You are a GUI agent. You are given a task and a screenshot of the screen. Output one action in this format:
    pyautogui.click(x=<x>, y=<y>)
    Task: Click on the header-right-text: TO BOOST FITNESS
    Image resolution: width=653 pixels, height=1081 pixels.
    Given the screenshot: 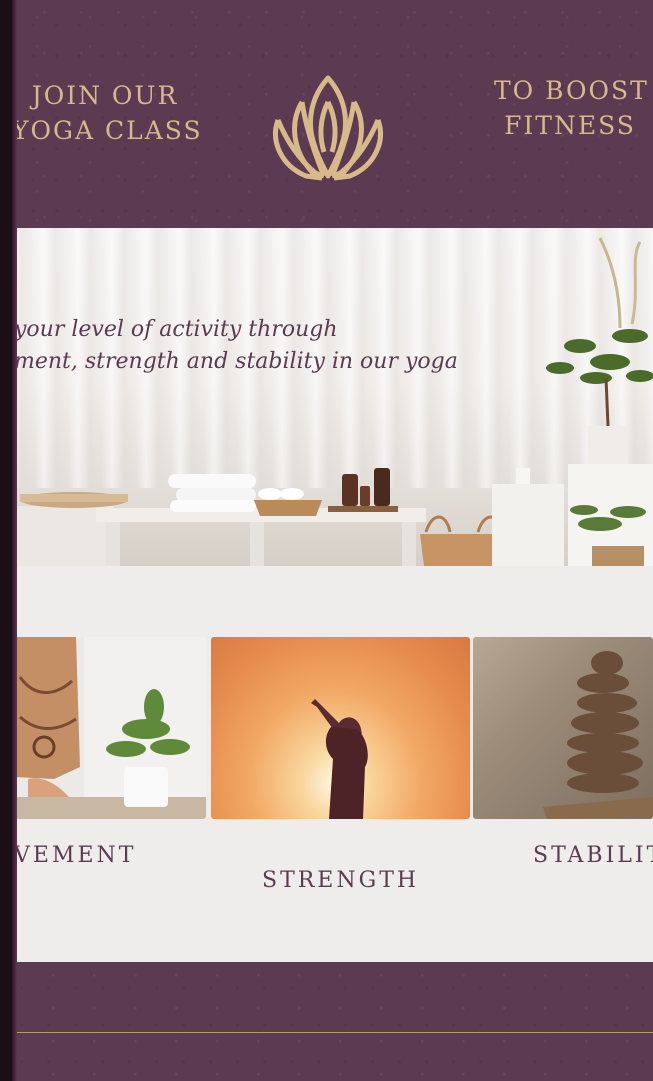 What is the action you would take?
    pyautogui.click(x=571, y=108)
    